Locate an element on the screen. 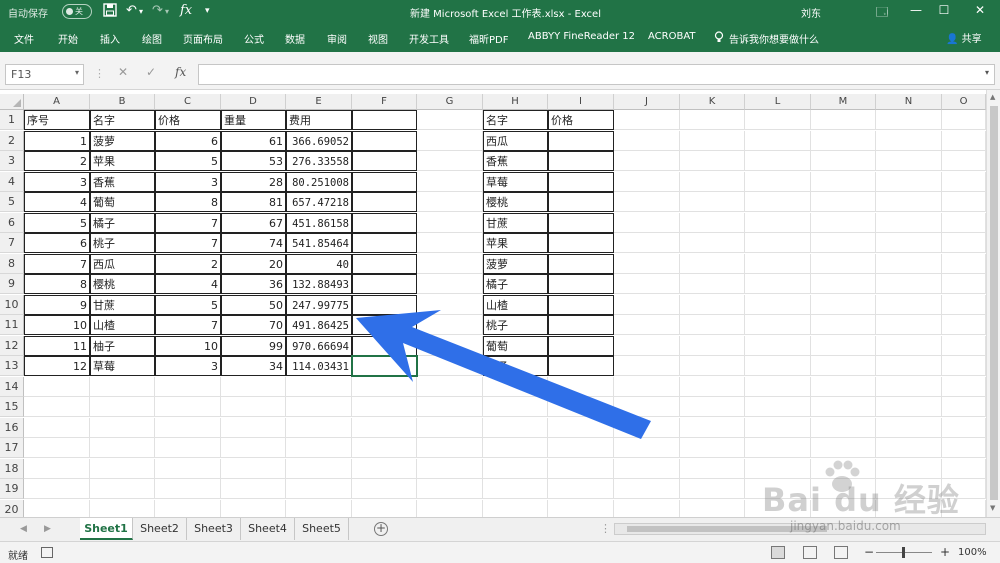 This screenshot has height=563, width=1000. cell-k15 is located at coordinates (712, 407).